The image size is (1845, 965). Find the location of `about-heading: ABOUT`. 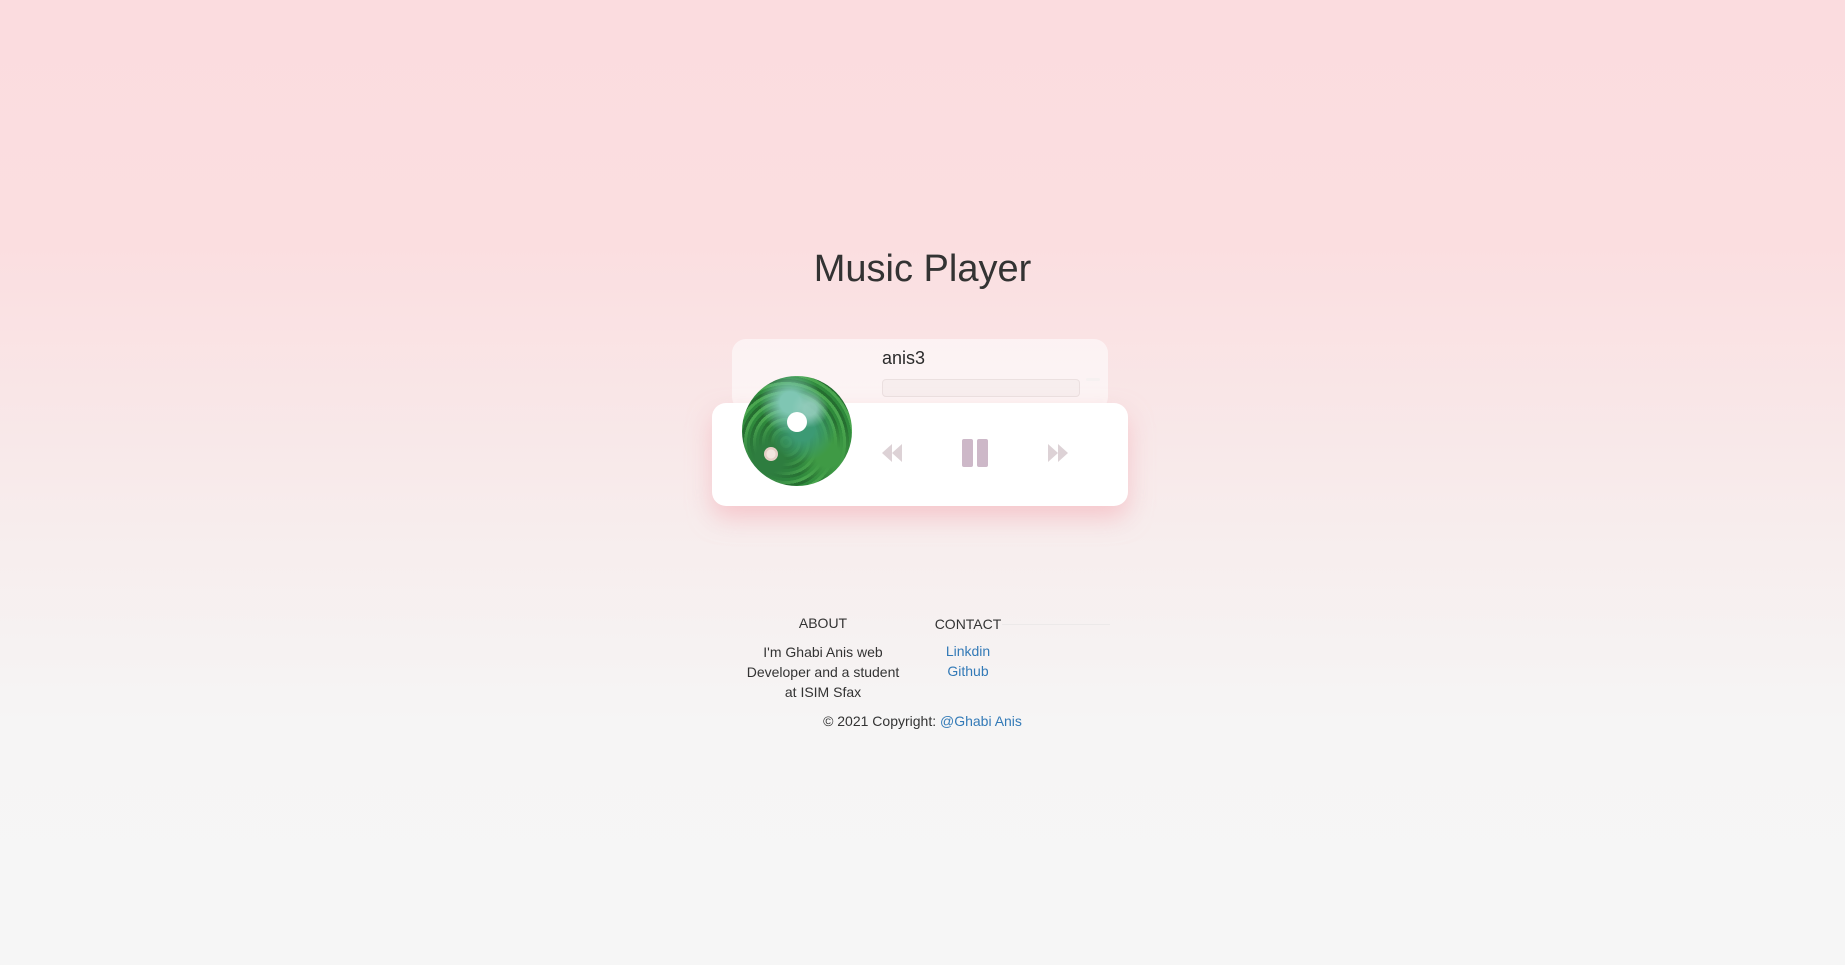

about-heading: ABOUT is located at coordinates (823, 623).